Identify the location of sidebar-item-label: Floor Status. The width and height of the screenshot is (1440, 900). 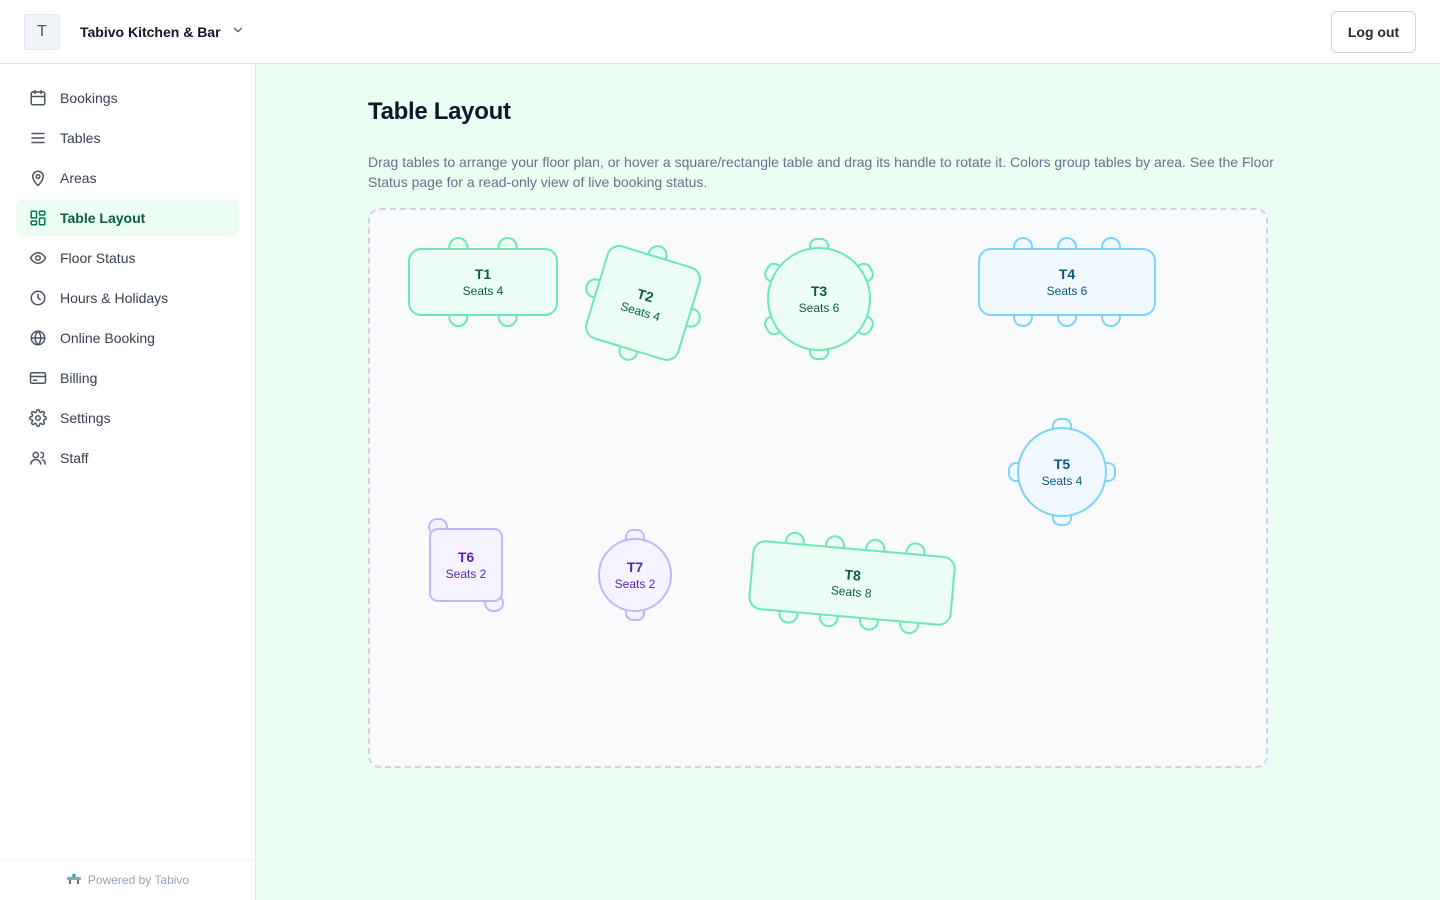
(98, 258).